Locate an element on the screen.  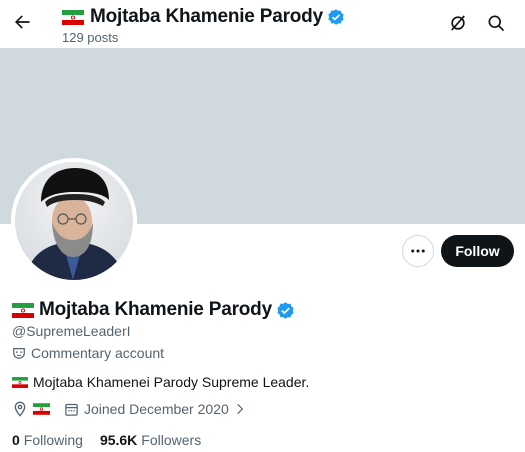
header-title: Mojtaba Khamenie Parody is located at coordinates (203, 17).